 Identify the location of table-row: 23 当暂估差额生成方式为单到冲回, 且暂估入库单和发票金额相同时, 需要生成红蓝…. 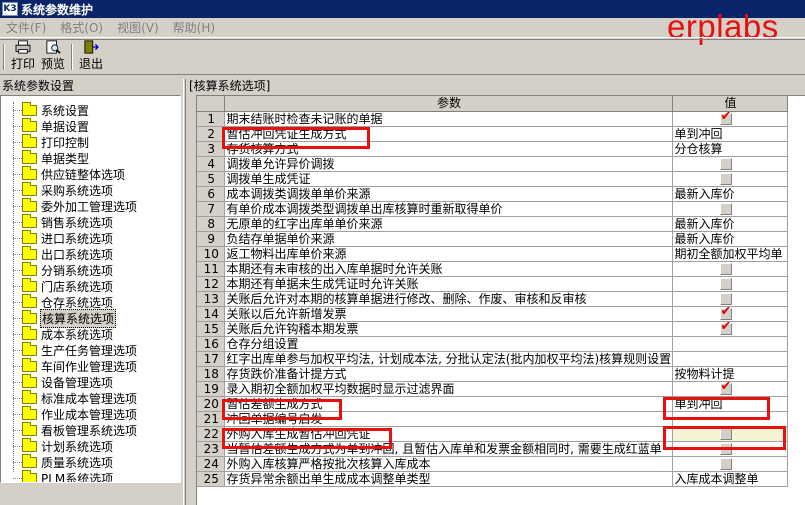
(492, 449).